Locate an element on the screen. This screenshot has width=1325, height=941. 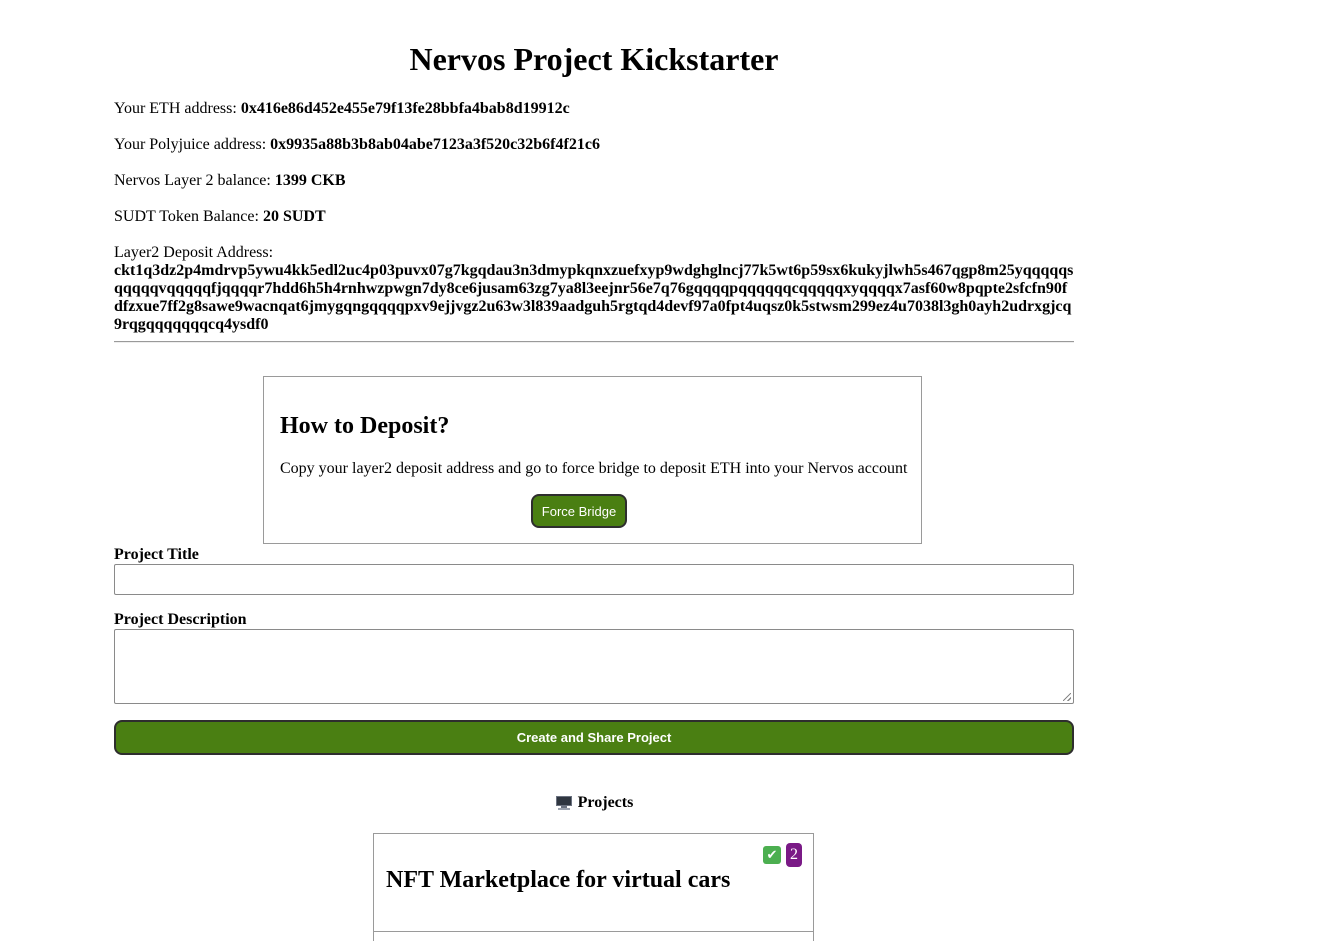
layer2-balance-label: Nervos Layer 2 balance: is located at coordinates (192, 180).